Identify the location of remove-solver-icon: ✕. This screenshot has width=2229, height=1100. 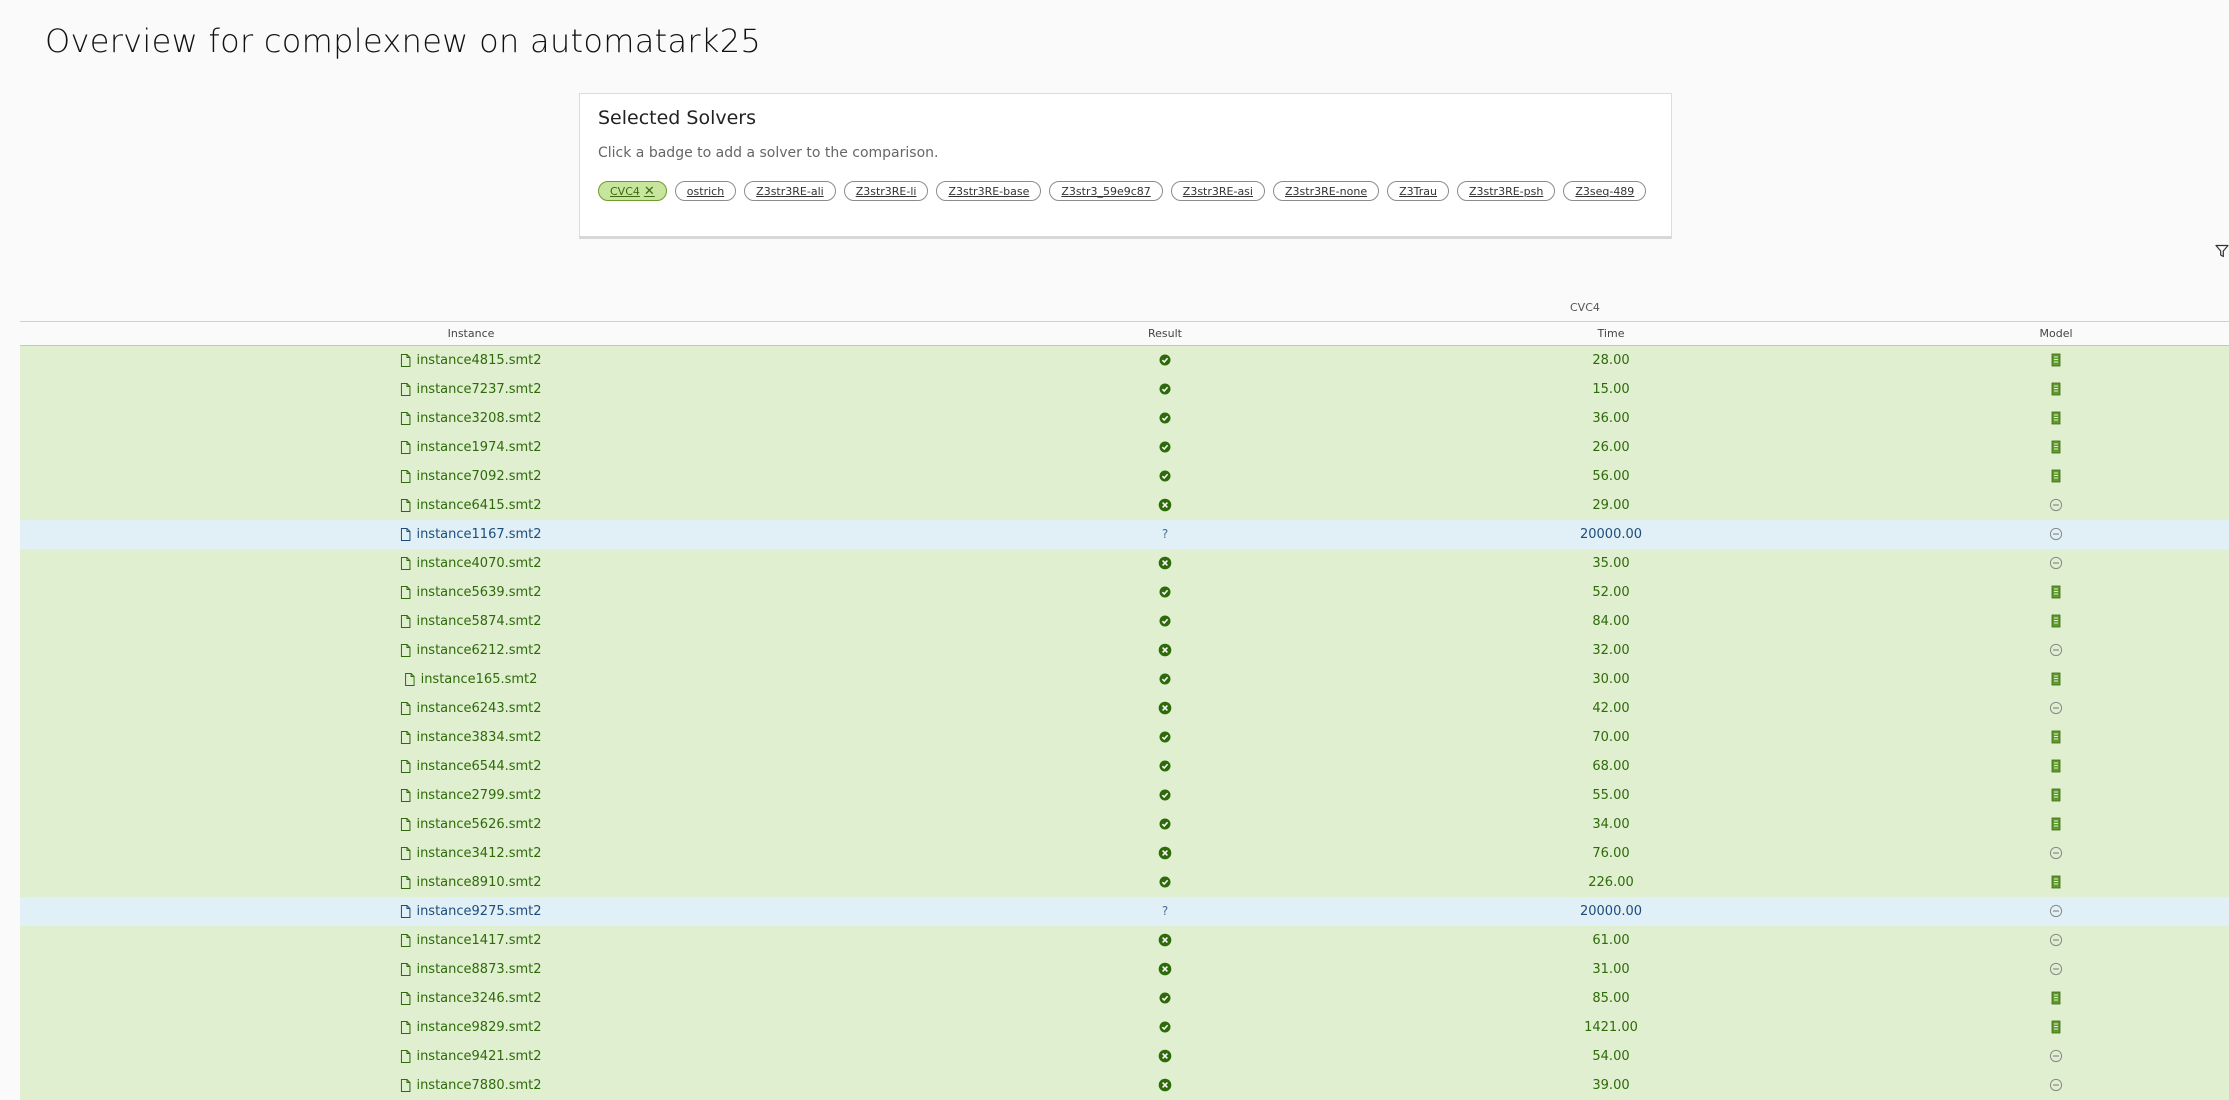
(649, 191).